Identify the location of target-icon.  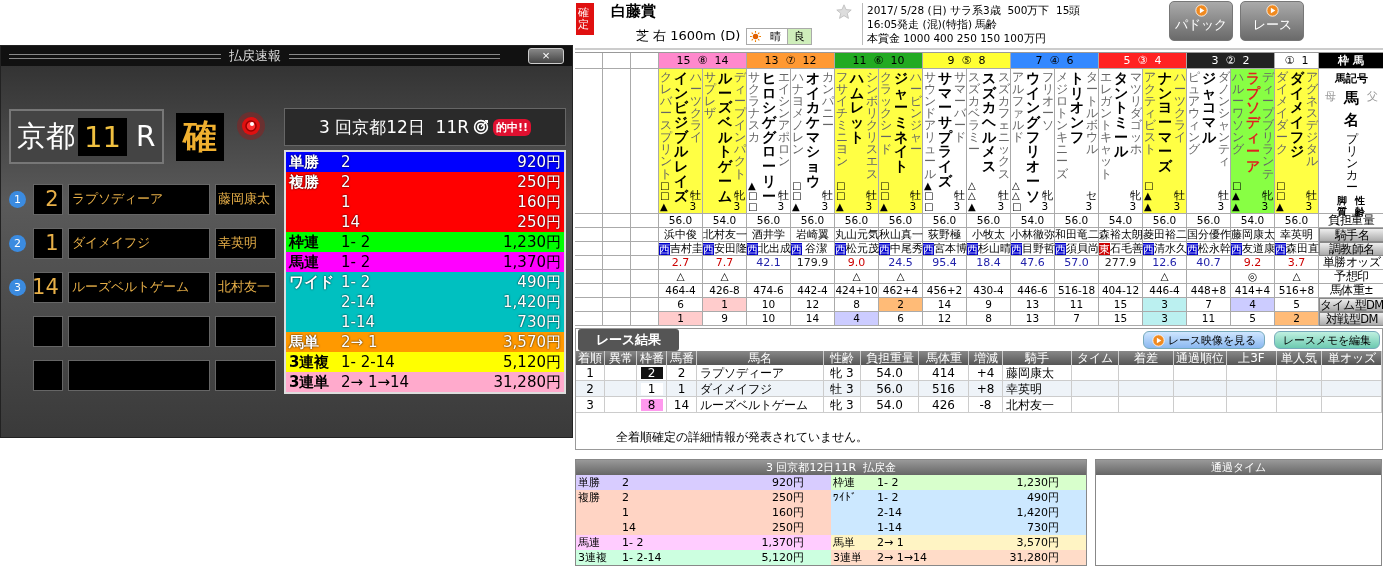
(481, 127).